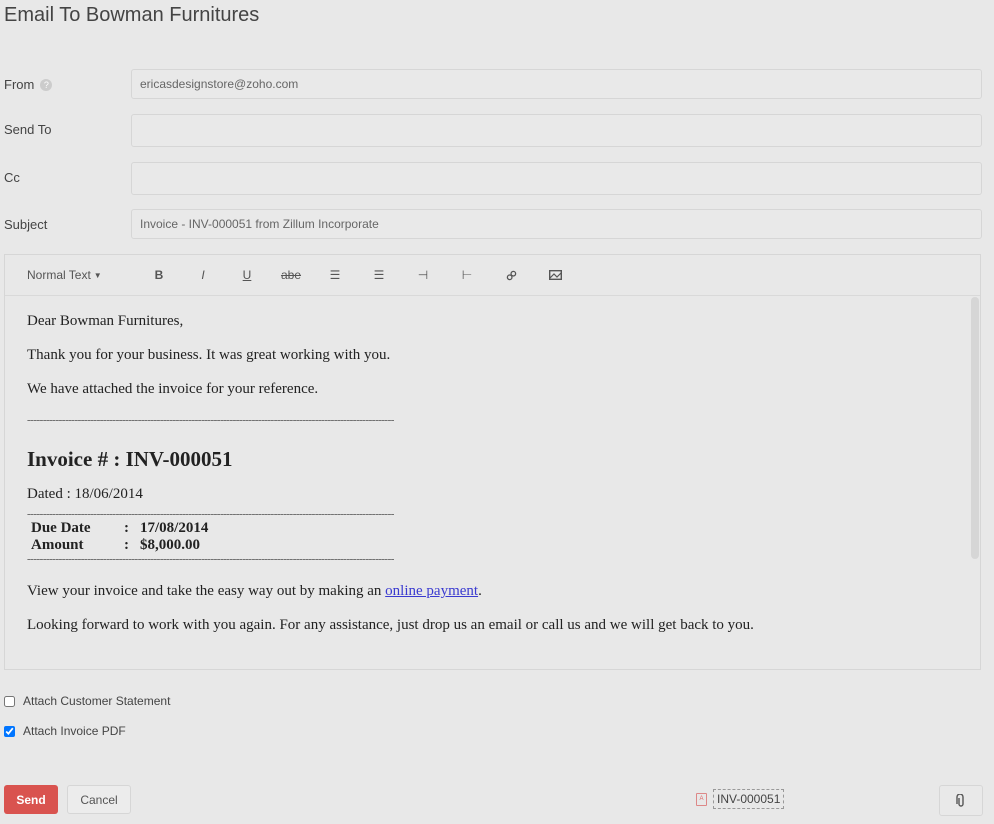 The width and height of the screenshot is (994, 824). Describe the element at coordinates (57, 545) in the screenshot. I see `amount-label: Amount` at that location.